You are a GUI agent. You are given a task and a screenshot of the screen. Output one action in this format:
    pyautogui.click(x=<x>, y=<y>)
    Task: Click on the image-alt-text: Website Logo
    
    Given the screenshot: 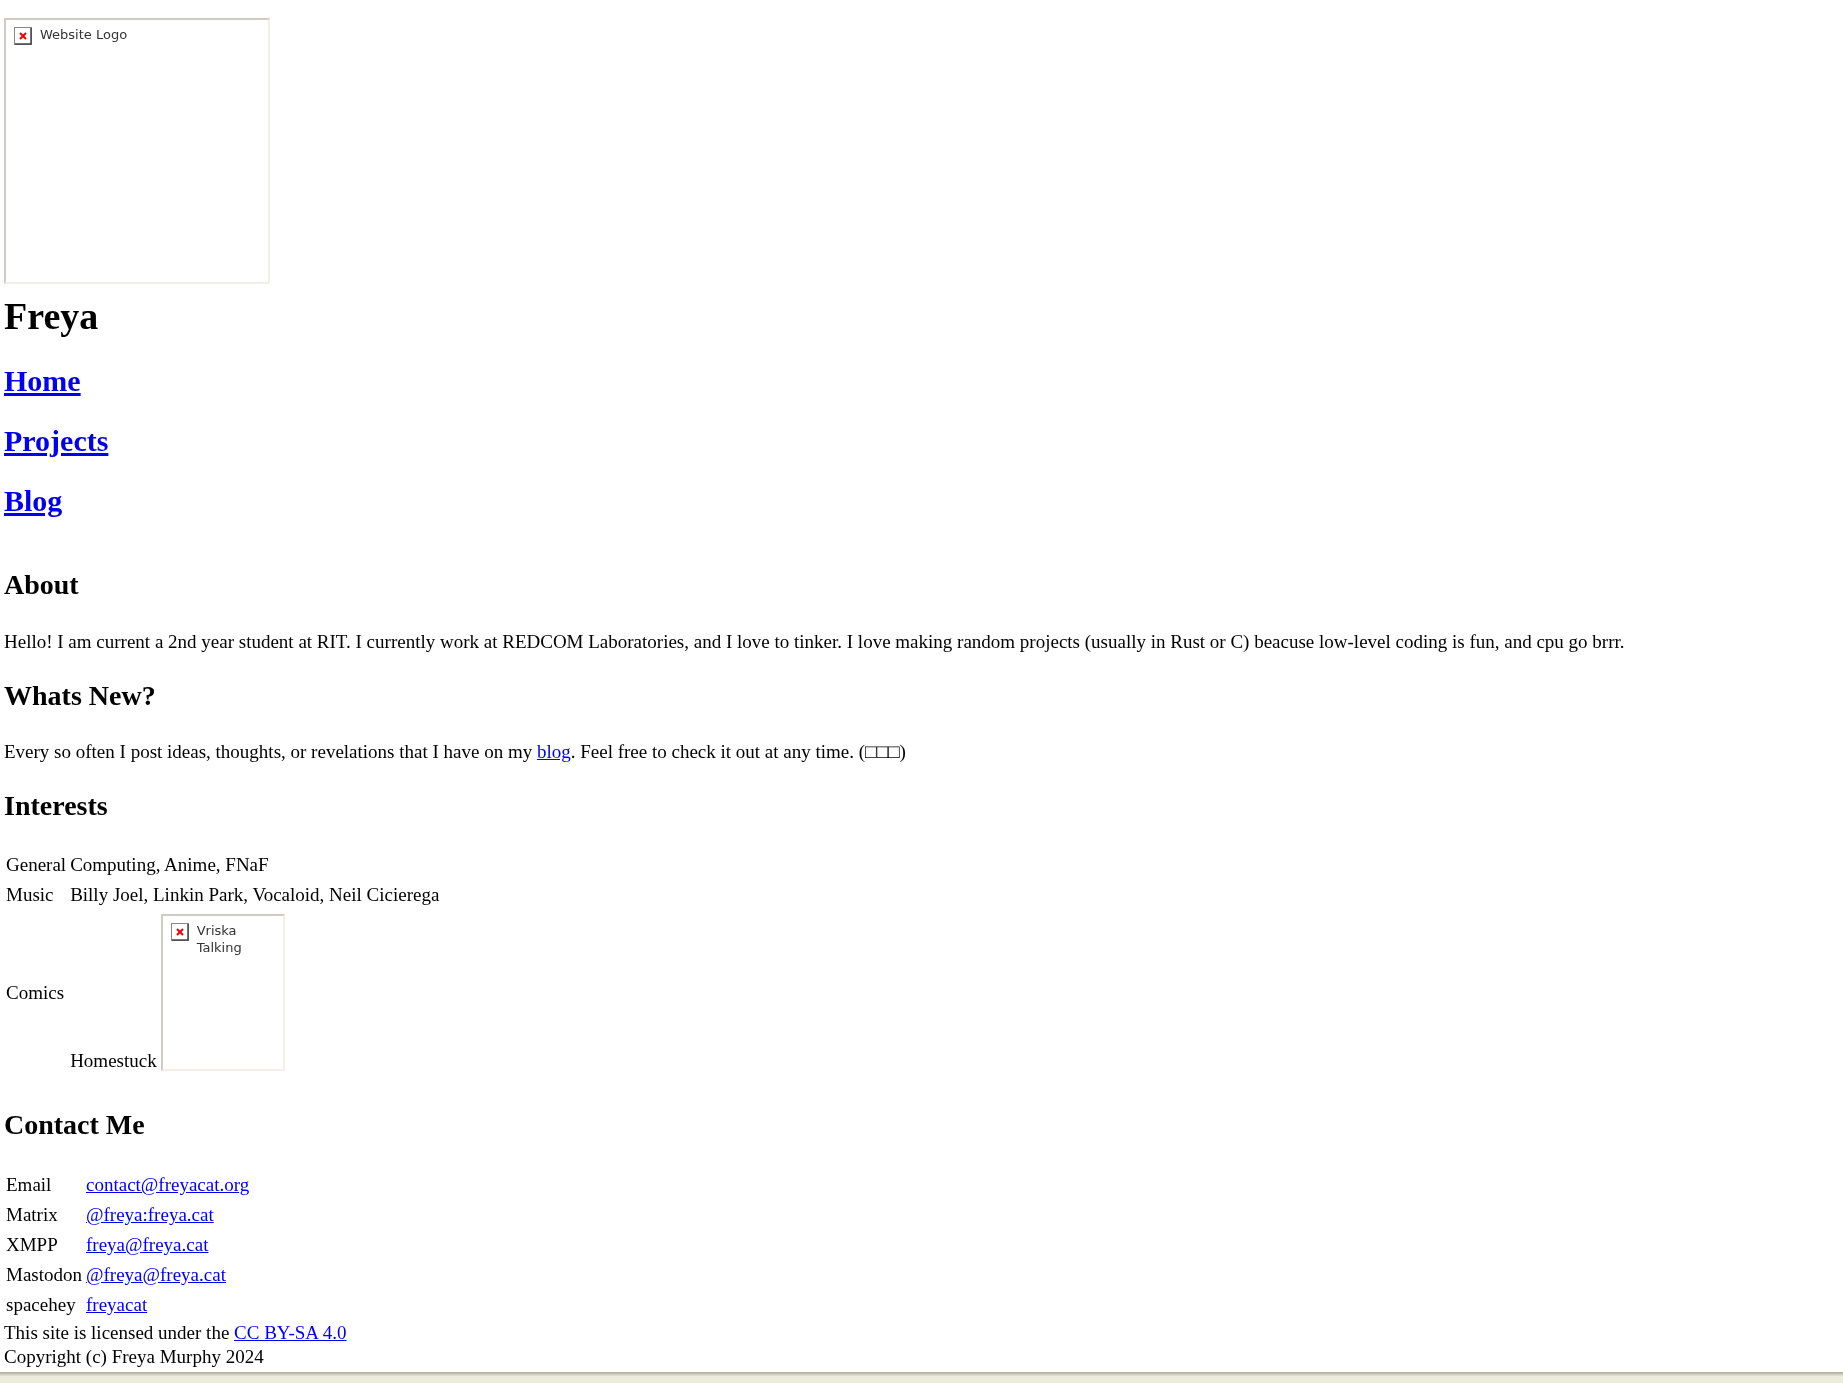 What is the action you would take?
    pyautogui.click(x=84, y=34)
    